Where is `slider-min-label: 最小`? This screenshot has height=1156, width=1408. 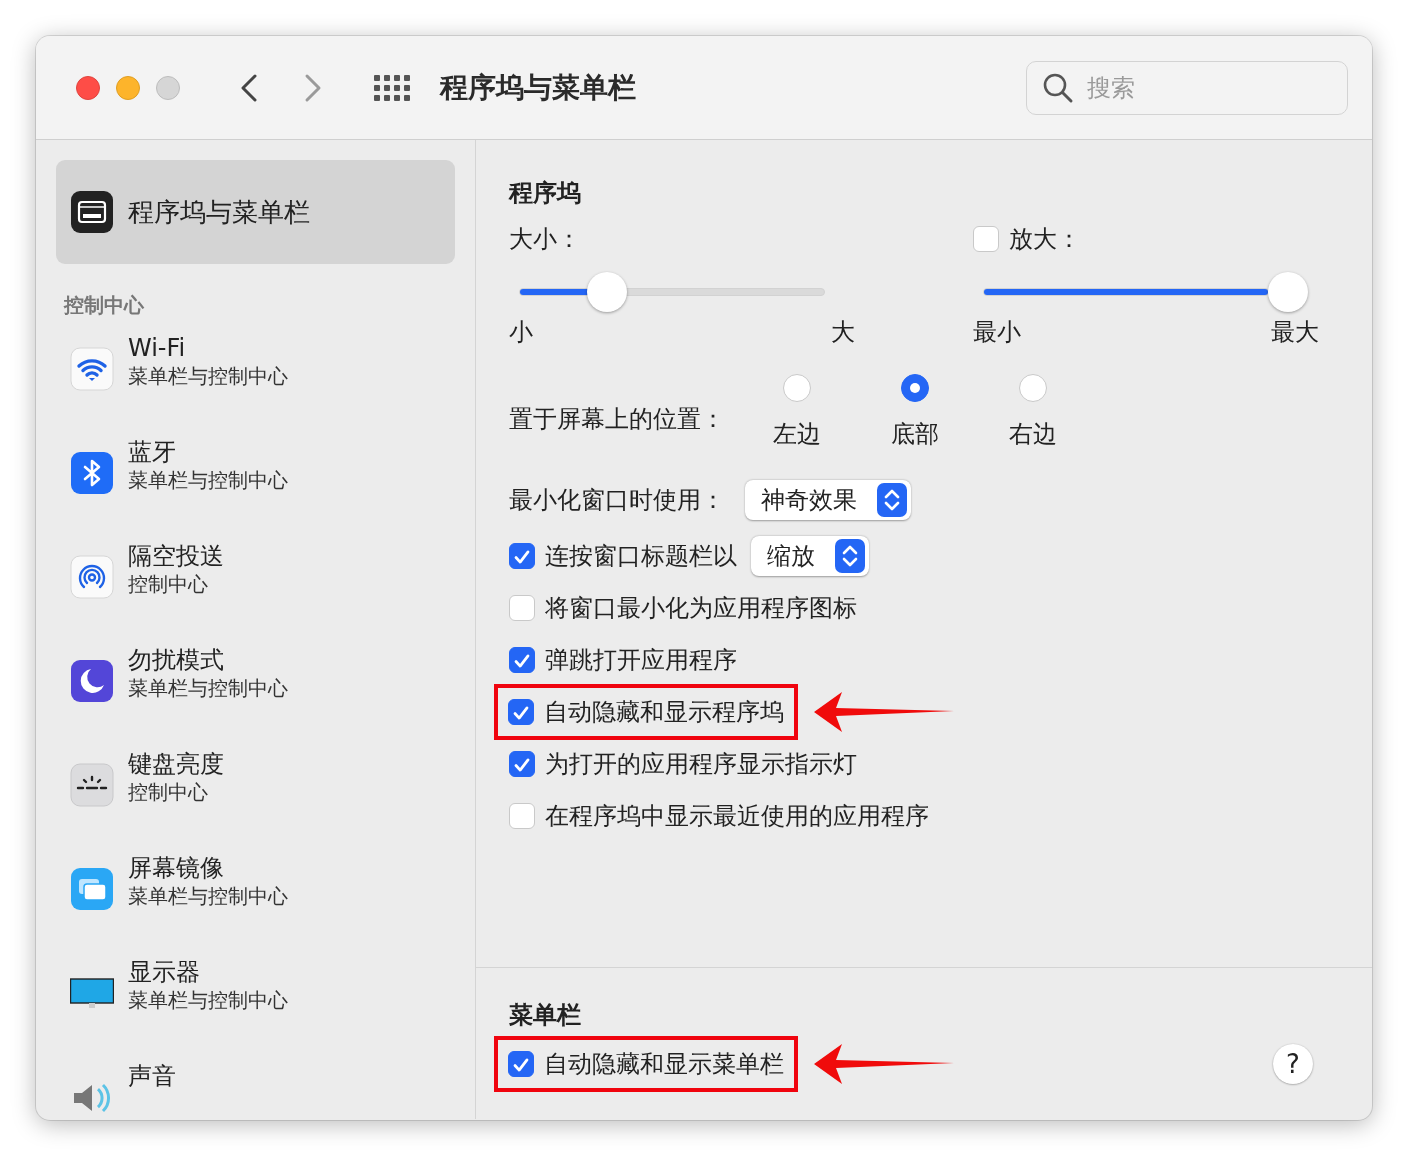
slider-min-label: 最小 is located at coordinates (997, 332).